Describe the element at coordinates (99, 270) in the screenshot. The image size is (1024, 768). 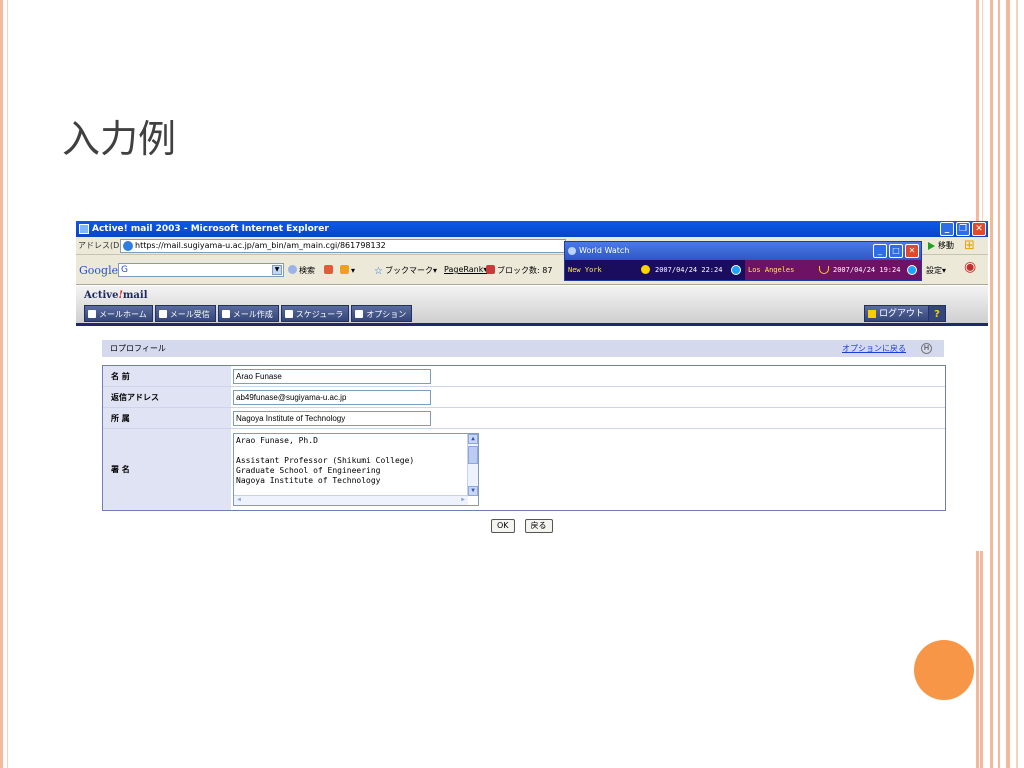
I see `google-logo: Google` at that location.